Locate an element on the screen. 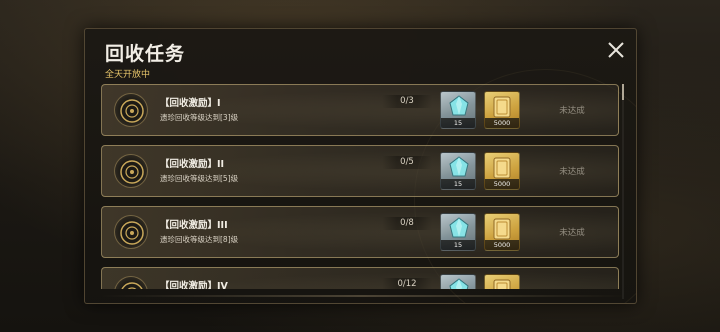  reward-item-crystal is located at coordinates (458, 281).